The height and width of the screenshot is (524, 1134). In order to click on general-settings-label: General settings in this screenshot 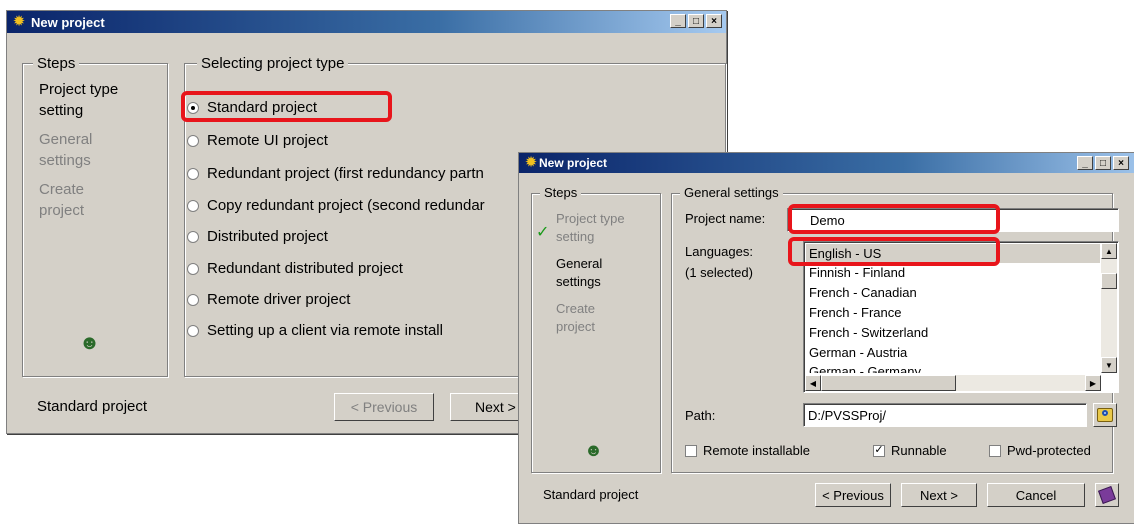, I will do `click(731, 192)`.